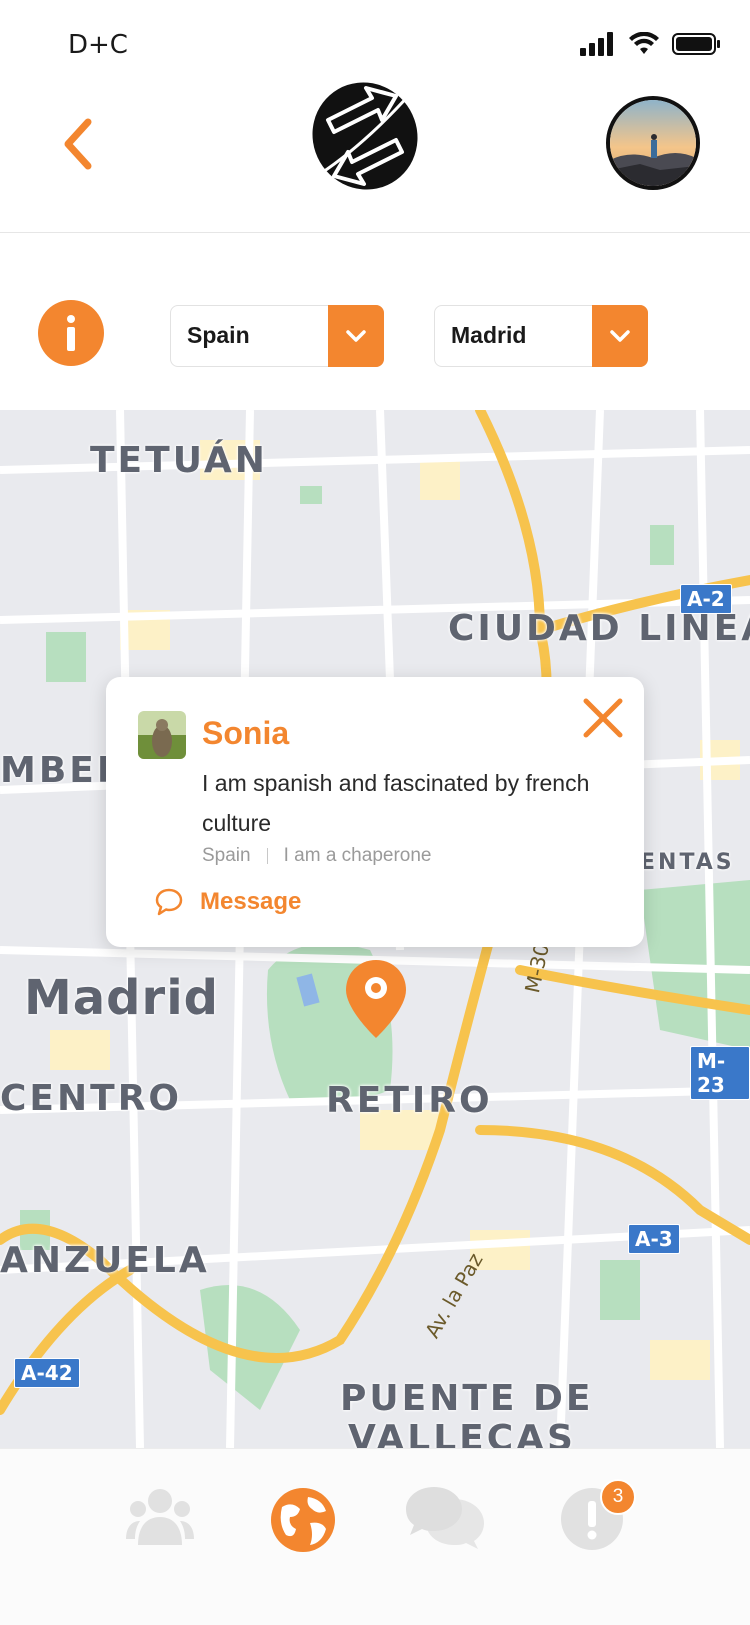 This screenshot has width=750, height=1625. Describe the element at coordinates (91, 1098) in the screenshot. I see `map-label: CENTRO` at that location.